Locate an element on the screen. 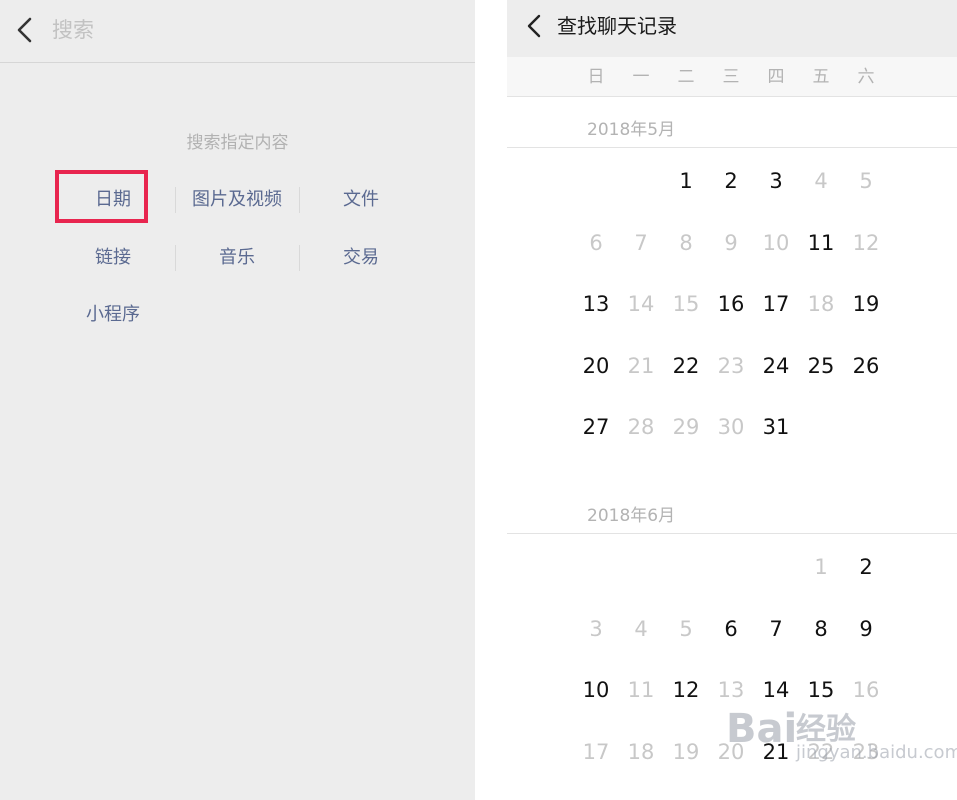 The image size is (957, 800). calendar-day-disabled: 20 is located at coordinates (731, 751).